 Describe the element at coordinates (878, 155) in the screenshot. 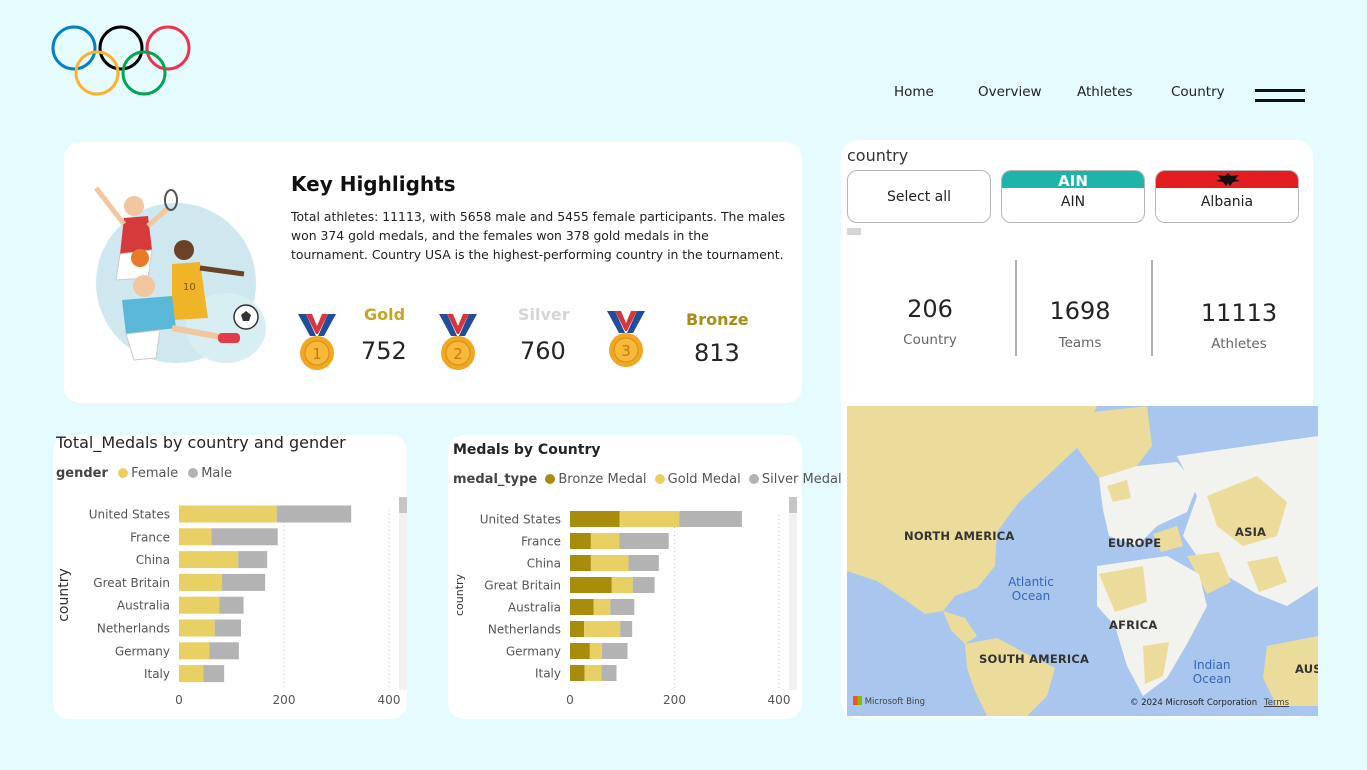

I see `country-slicer-title: country` at that location.